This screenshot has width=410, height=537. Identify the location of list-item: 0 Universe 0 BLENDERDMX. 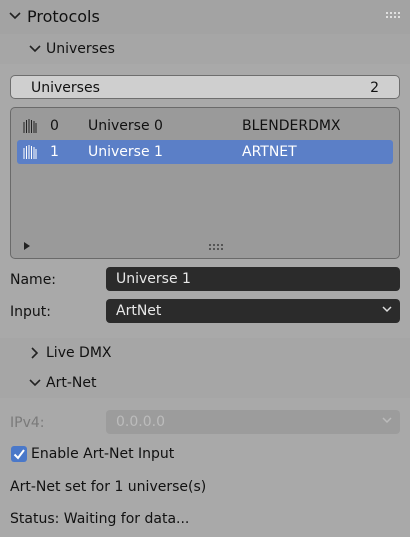
(205, 126).